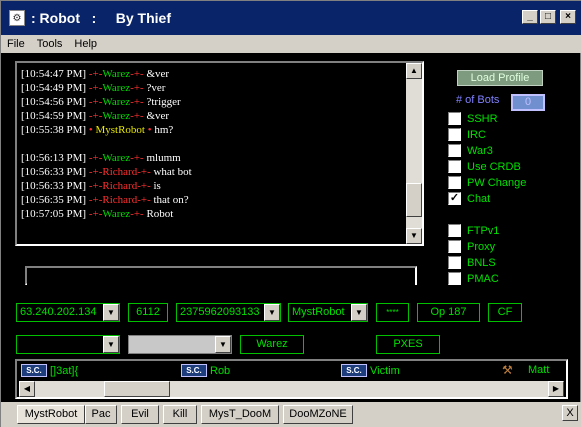  Describe the element at coordinates (180, 414) in the screenshot. I see `tab-kill: Kill` at that location.